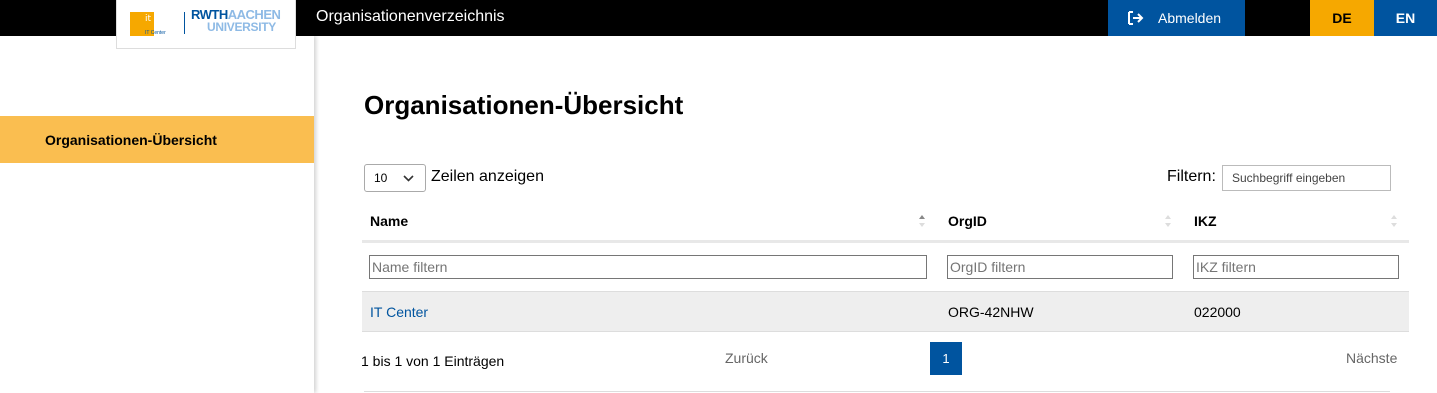  Describe the element at coordinates (408, 178) in the screenshot. I see `chevron-down-icon` at that location.